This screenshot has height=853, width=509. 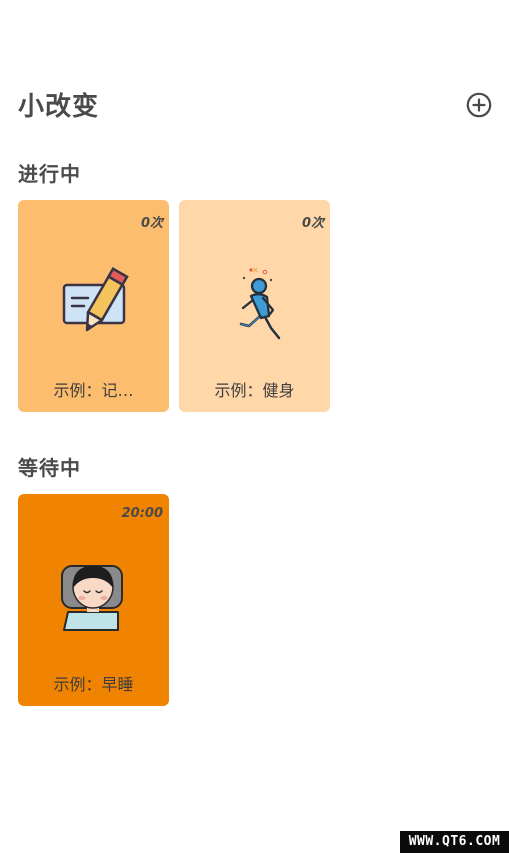 I want to click on page-title: 小改变, so click(x=59, y=107).